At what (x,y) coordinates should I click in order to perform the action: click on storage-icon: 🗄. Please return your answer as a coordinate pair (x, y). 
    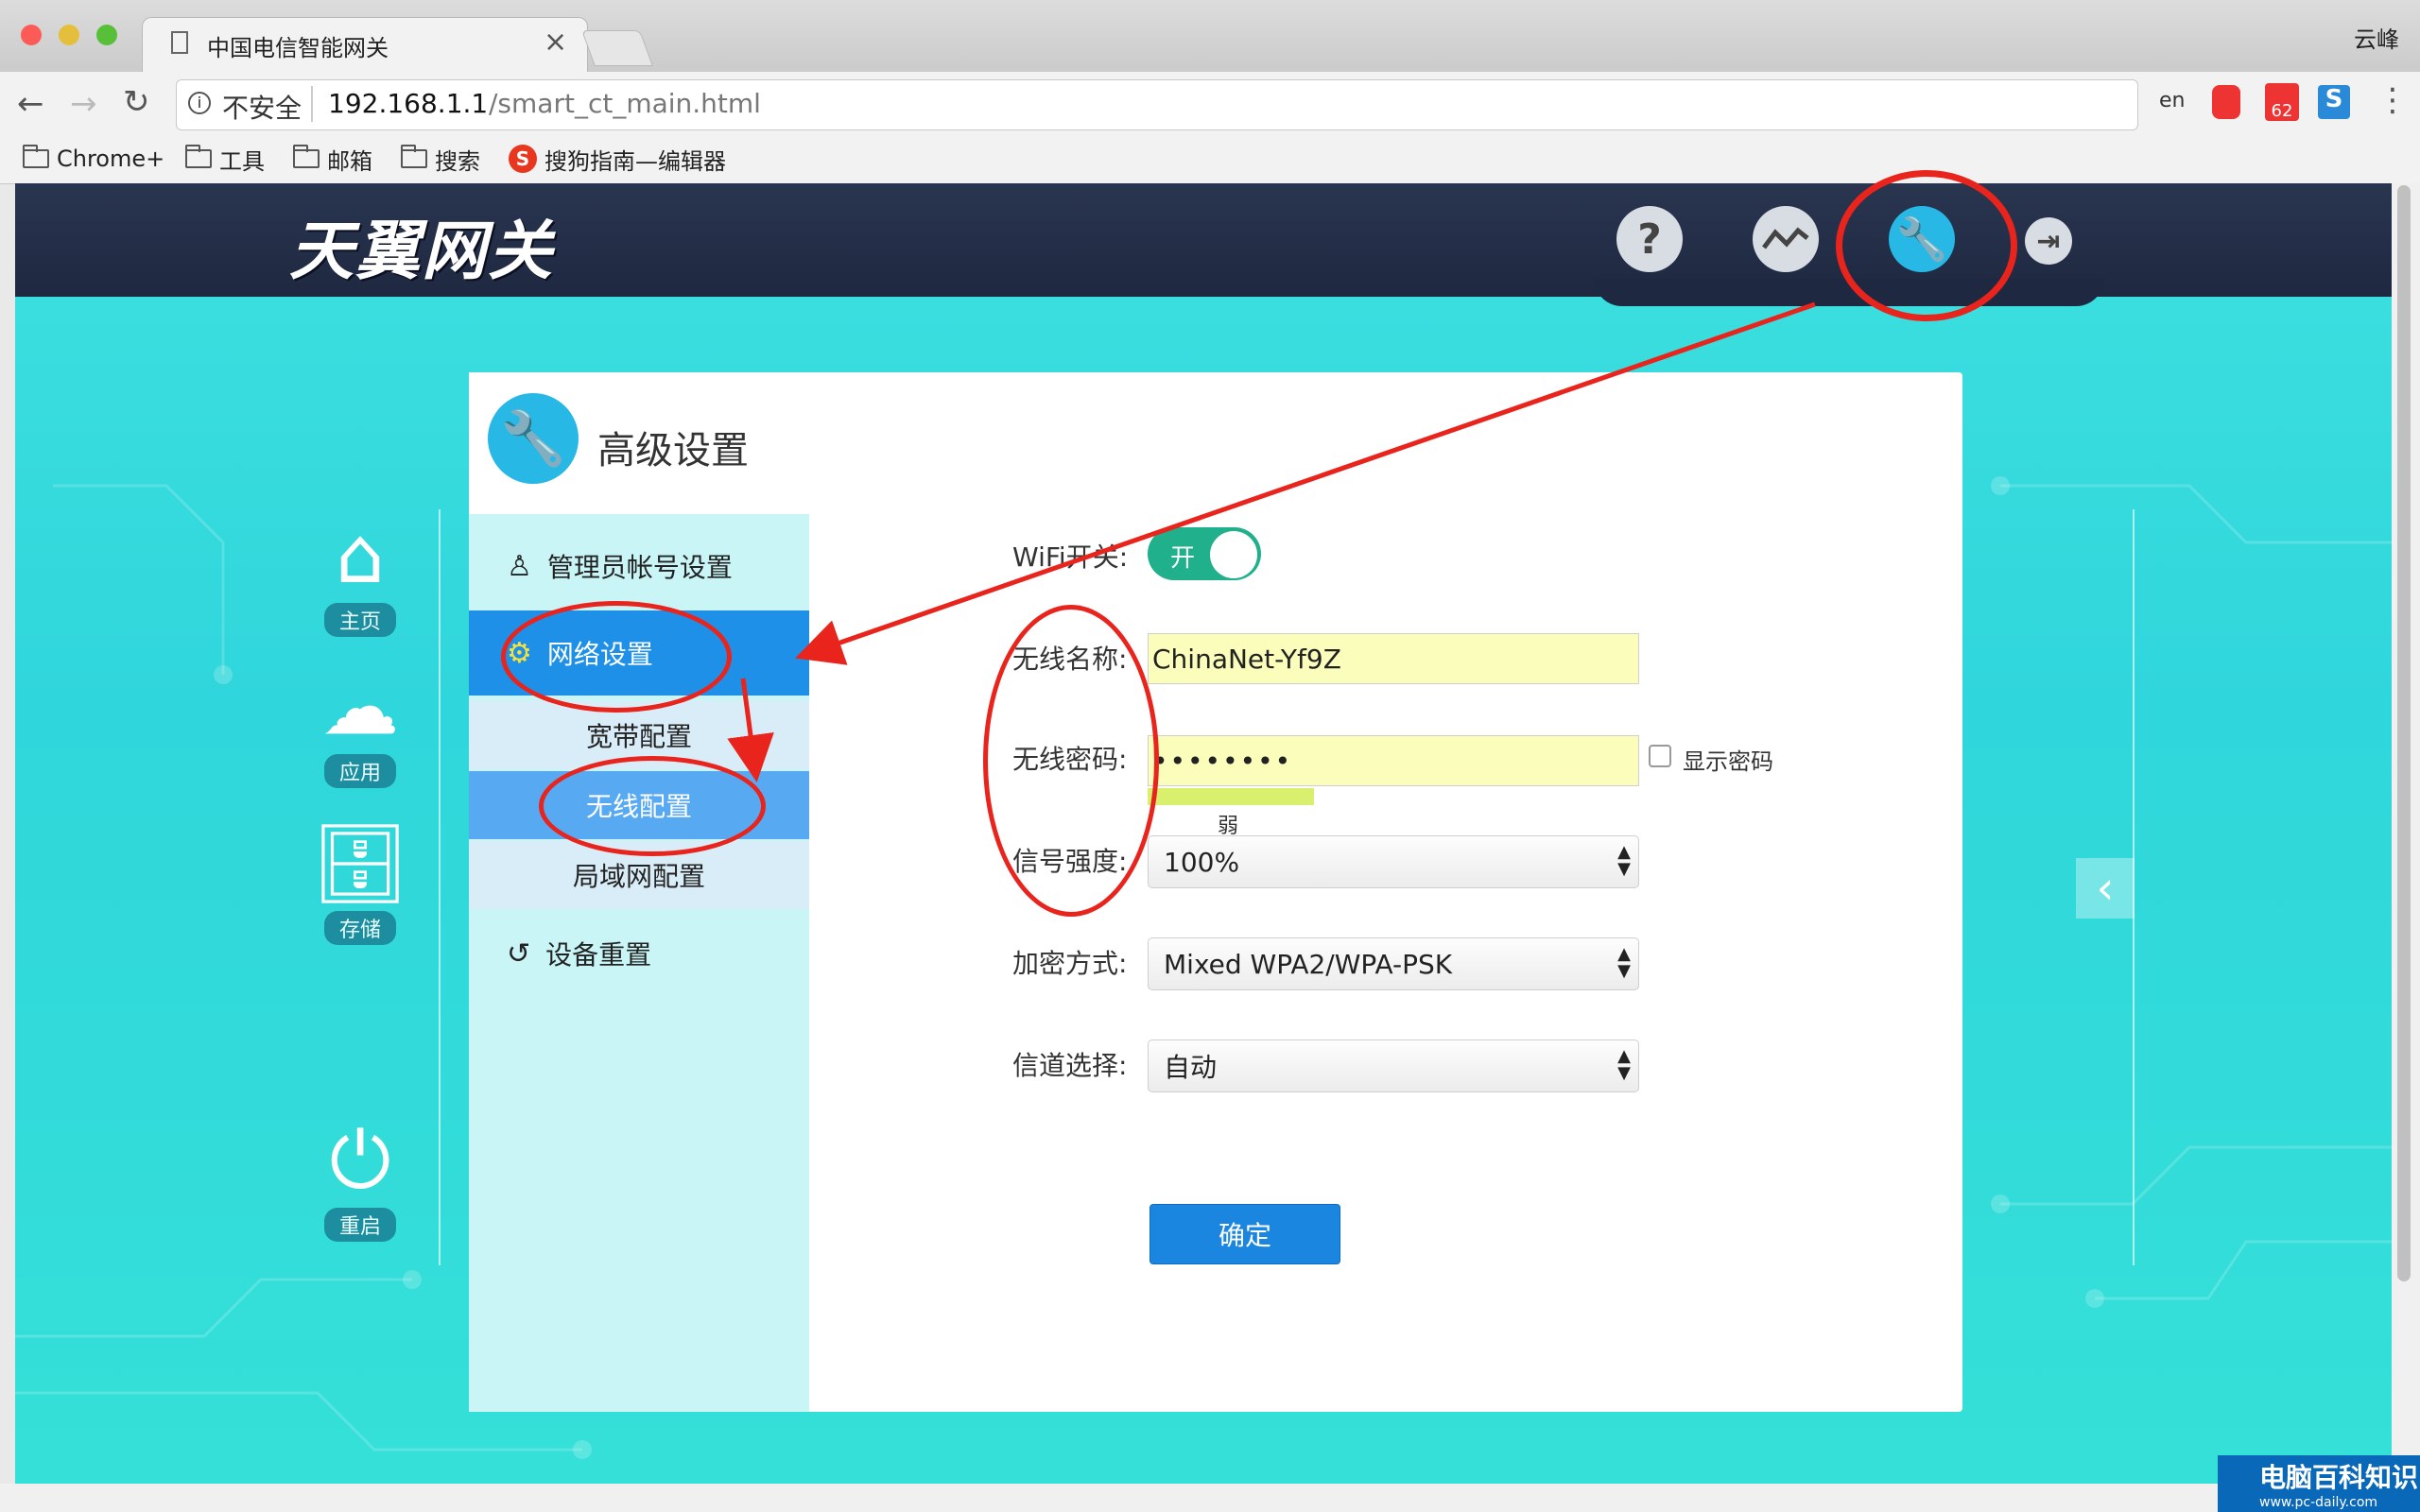
    Looking at the image, I should click on (360, 864).